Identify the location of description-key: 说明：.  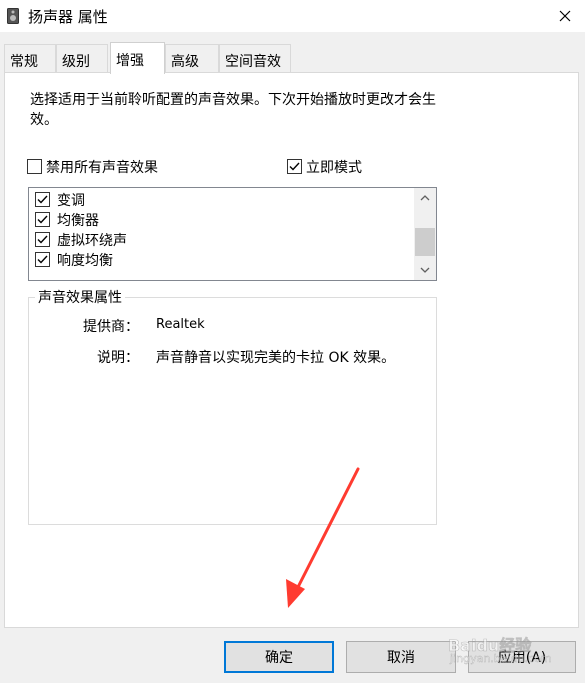
(118, 358).